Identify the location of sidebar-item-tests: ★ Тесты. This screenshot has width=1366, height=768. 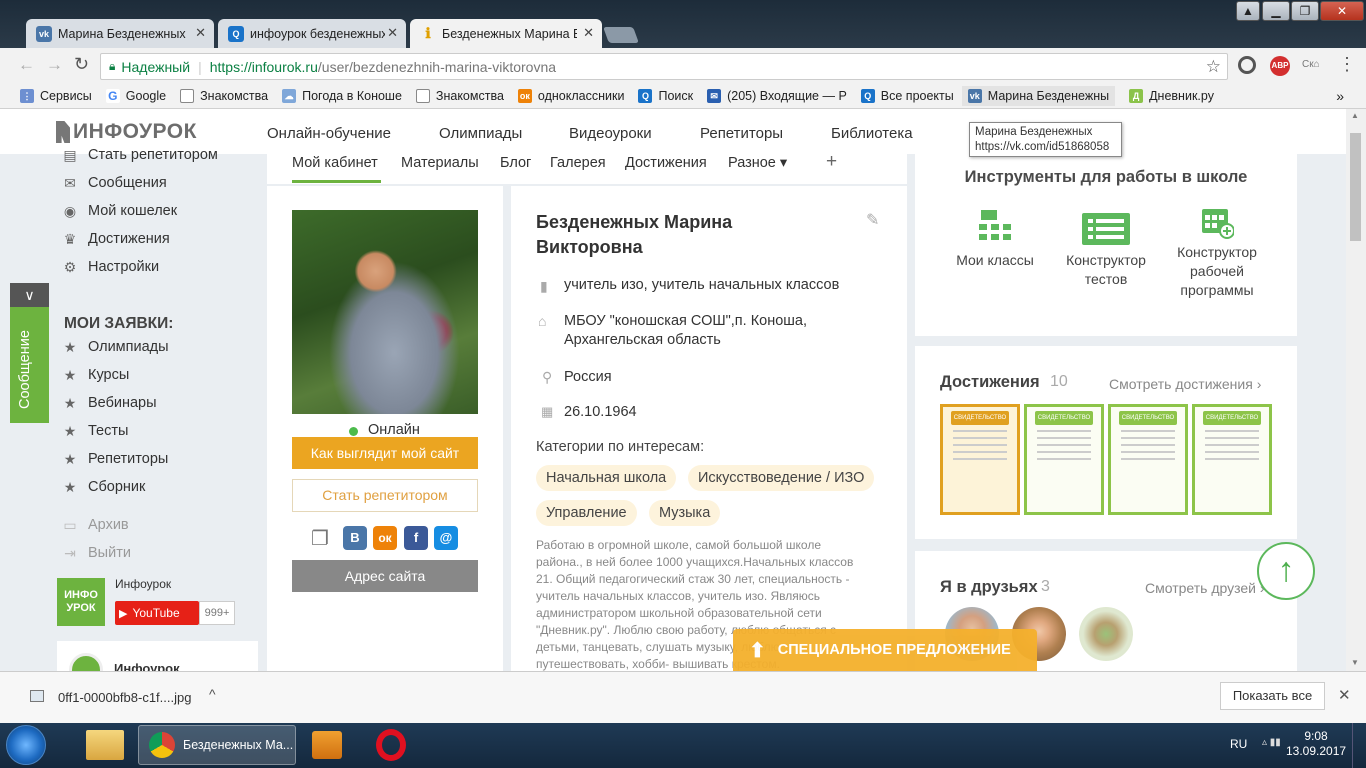
(95, 431).